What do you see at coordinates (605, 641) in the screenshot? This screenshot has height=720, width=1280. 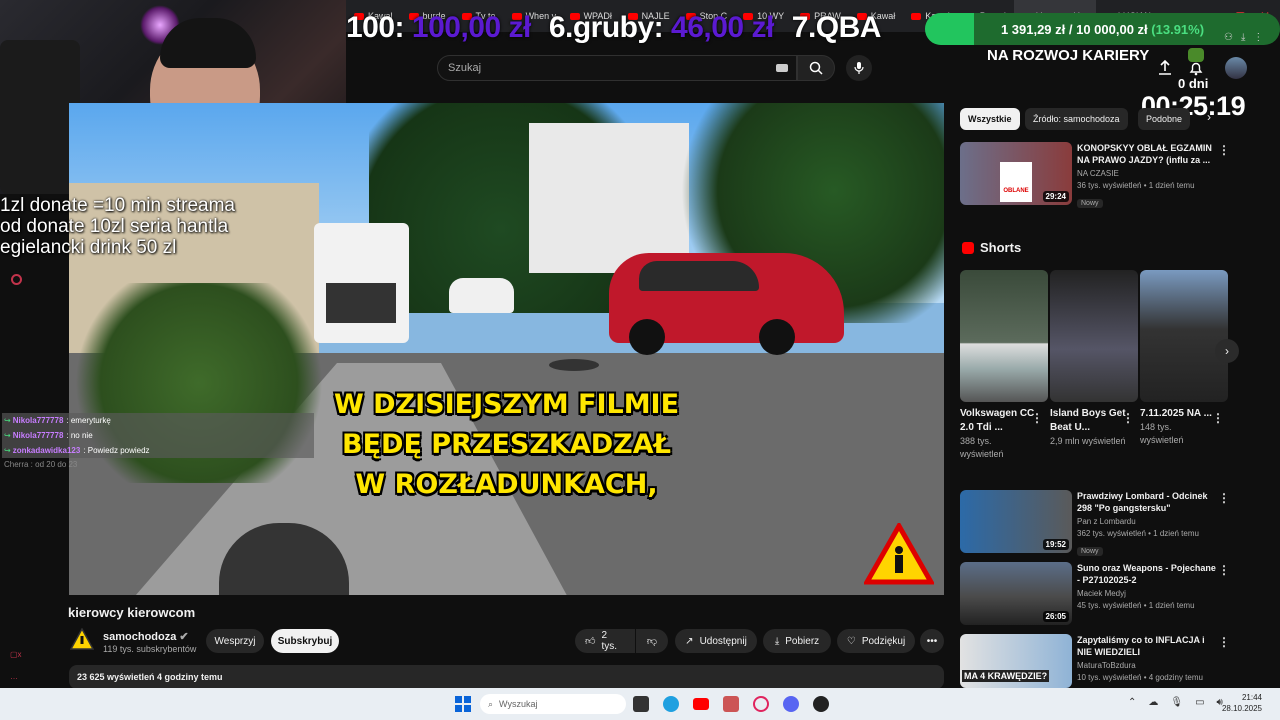 I see `like-button: 👍︎ 2 tys.` at bounding box center [605, 641].